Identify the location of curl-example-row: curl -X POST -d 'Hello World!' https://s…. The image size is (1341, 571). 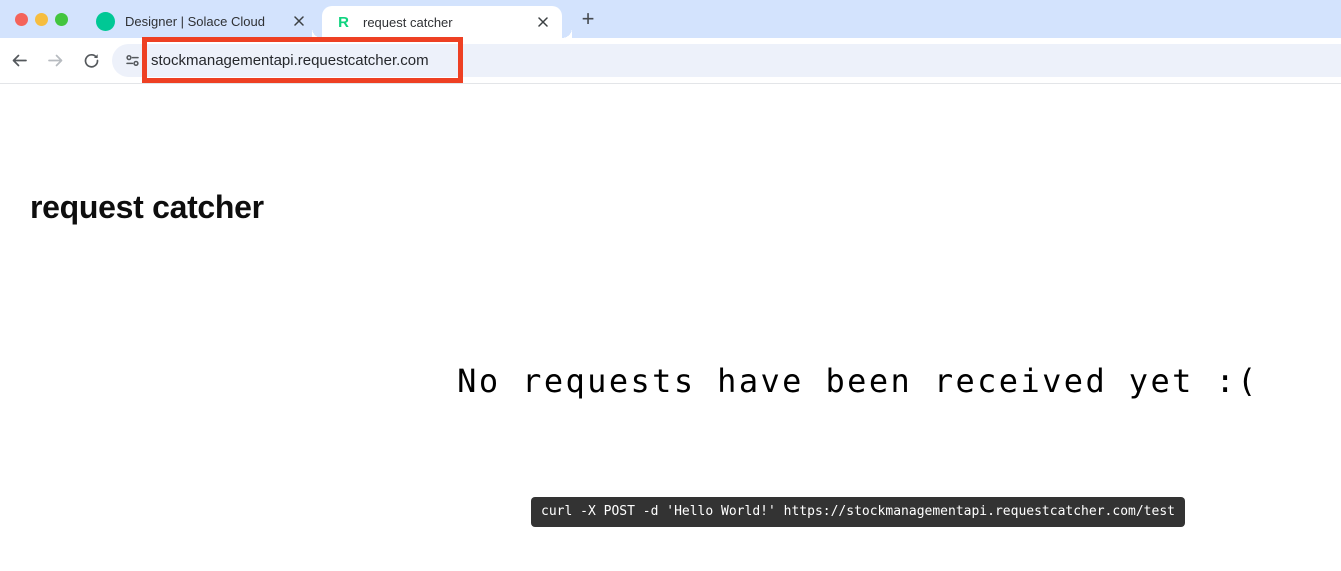
(858, 512).